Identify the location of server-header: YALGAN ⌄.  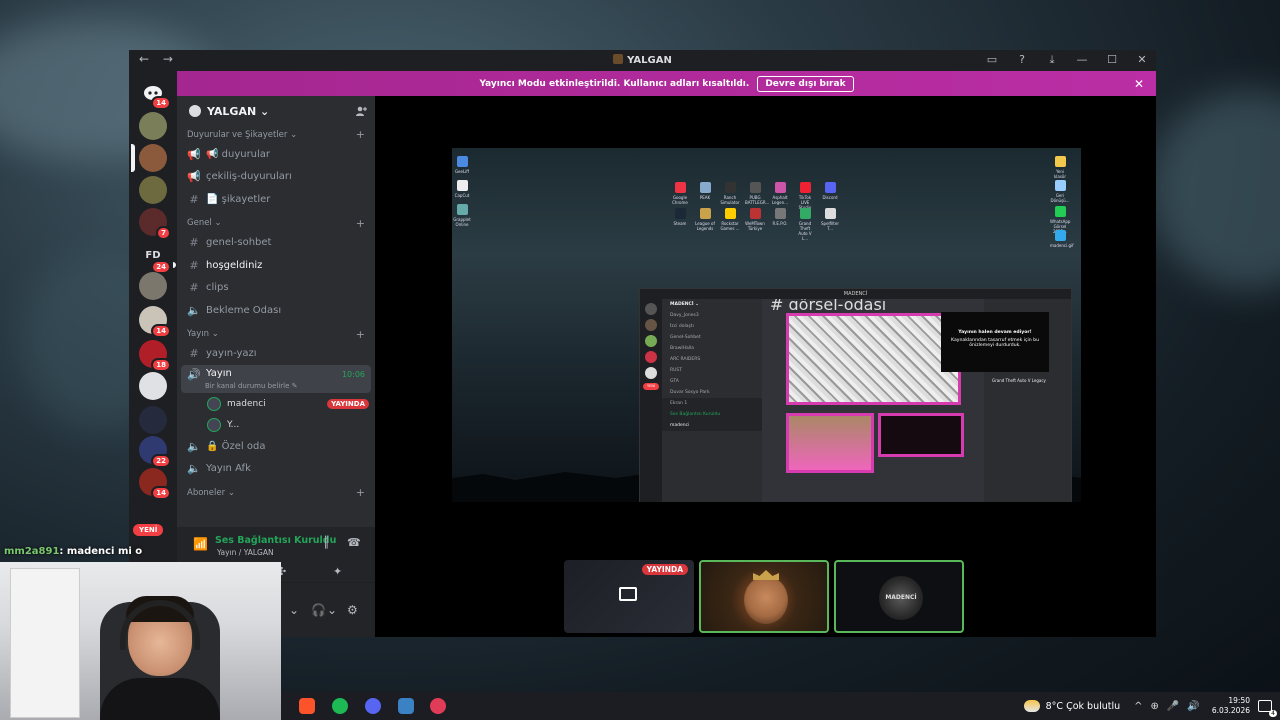
(276, 111).